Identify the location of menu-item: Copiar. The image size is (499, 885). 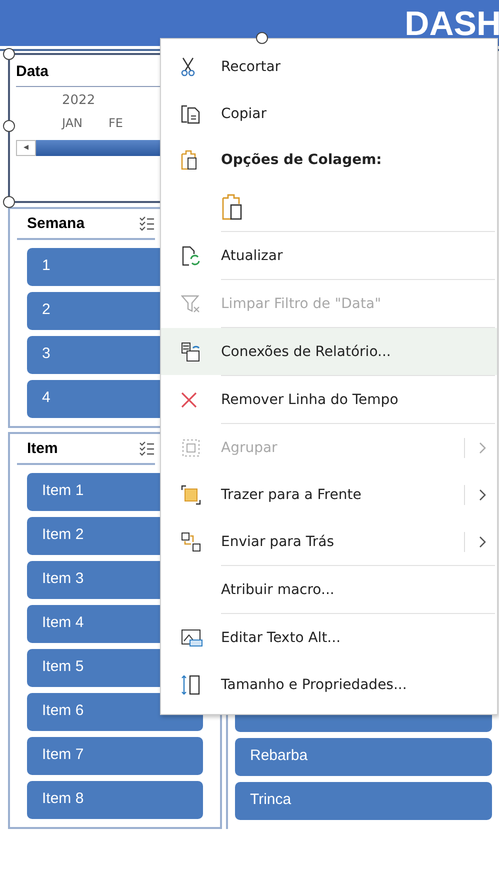
(329, 113).